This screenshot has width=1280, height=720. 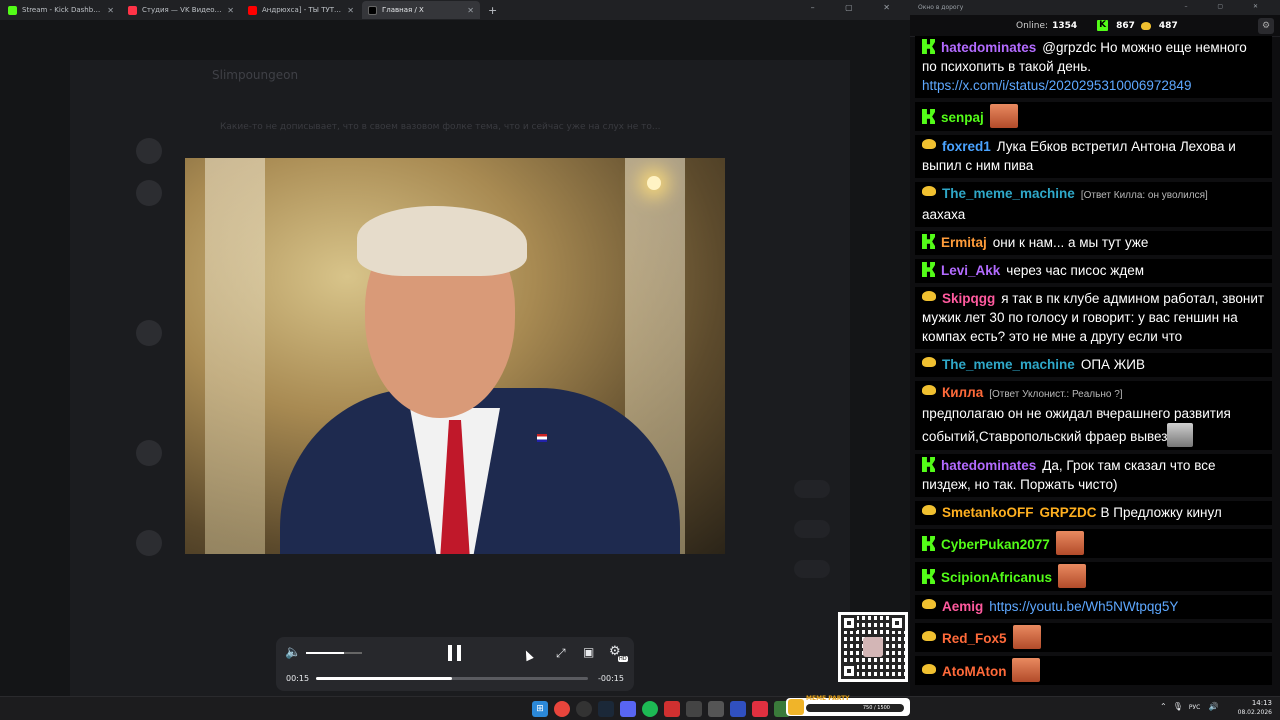 What do you see at coordinates (873, 647) in the screenshot?
I see `qr-pattern` at bounding box center [873, 647].